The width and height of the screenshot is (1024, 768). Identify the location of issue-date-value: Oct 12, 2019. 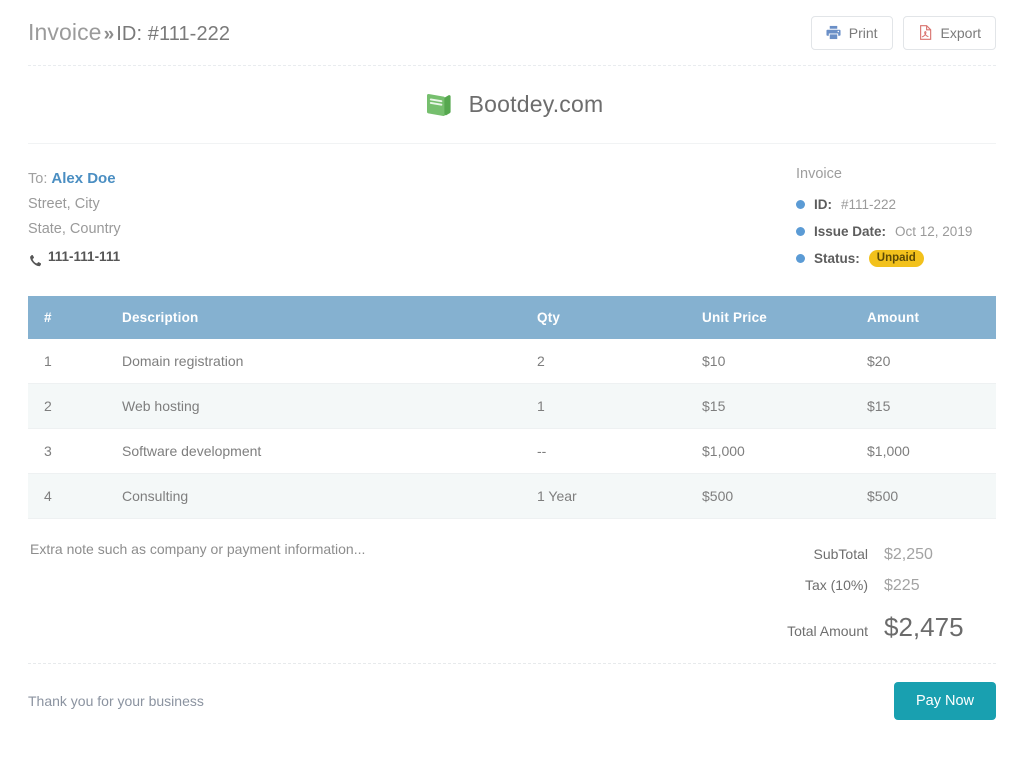
(934, 231).